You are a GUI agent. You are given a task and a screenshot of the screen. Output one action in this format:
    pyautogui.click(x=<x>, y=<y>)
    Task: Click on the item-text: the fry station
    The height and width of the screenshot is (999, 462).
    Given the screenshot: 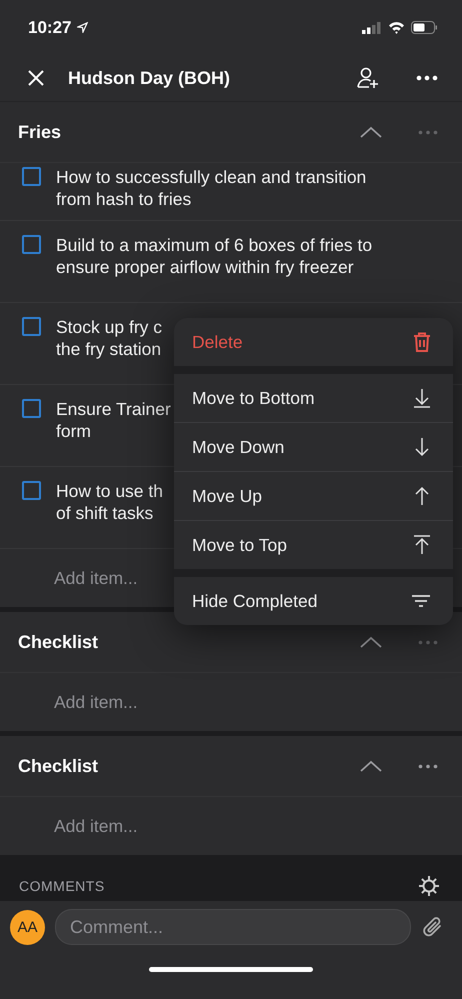 What is the action you would take?
    pyautogui.click(x=109, y=349)
    